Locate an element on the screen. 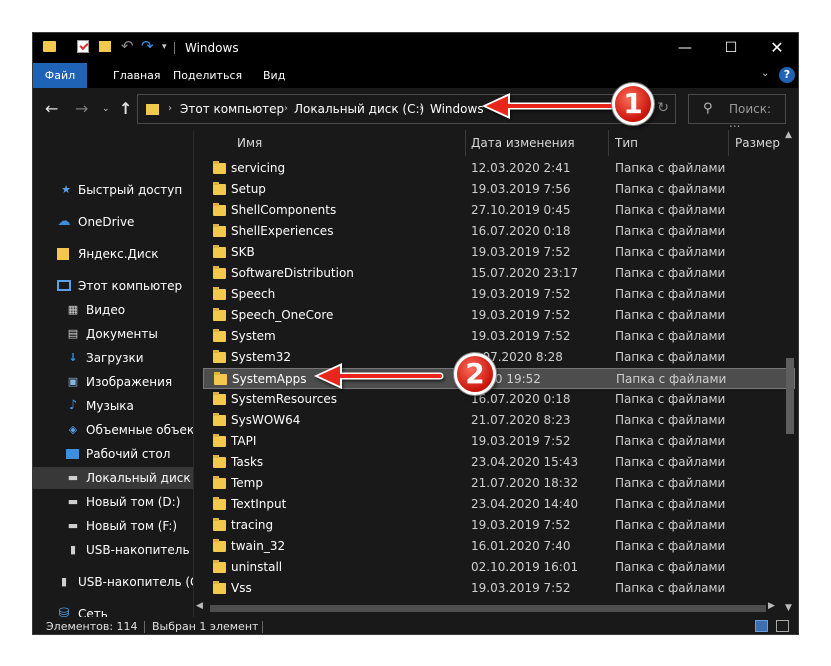  properties-icon is located at coordinates (83, 46).